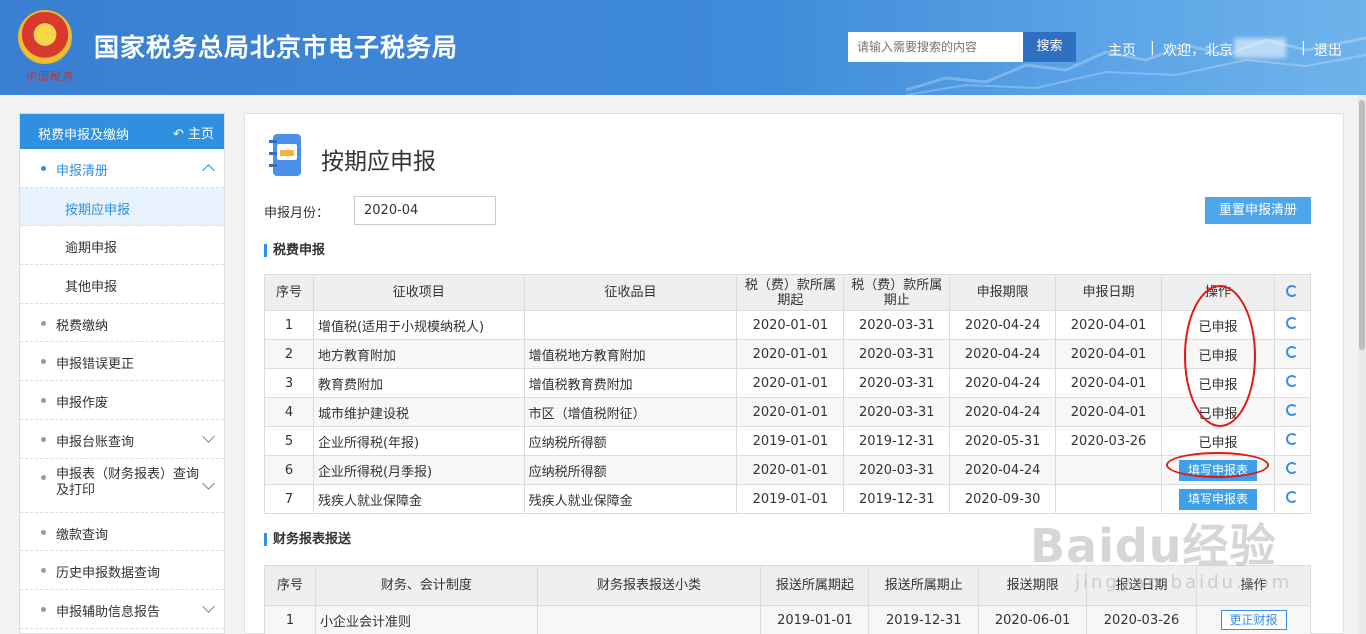  Describe the element at coordinates (82, 535) in the screenshot. I see `sidebar-item-label: 缴款查询` at that location.